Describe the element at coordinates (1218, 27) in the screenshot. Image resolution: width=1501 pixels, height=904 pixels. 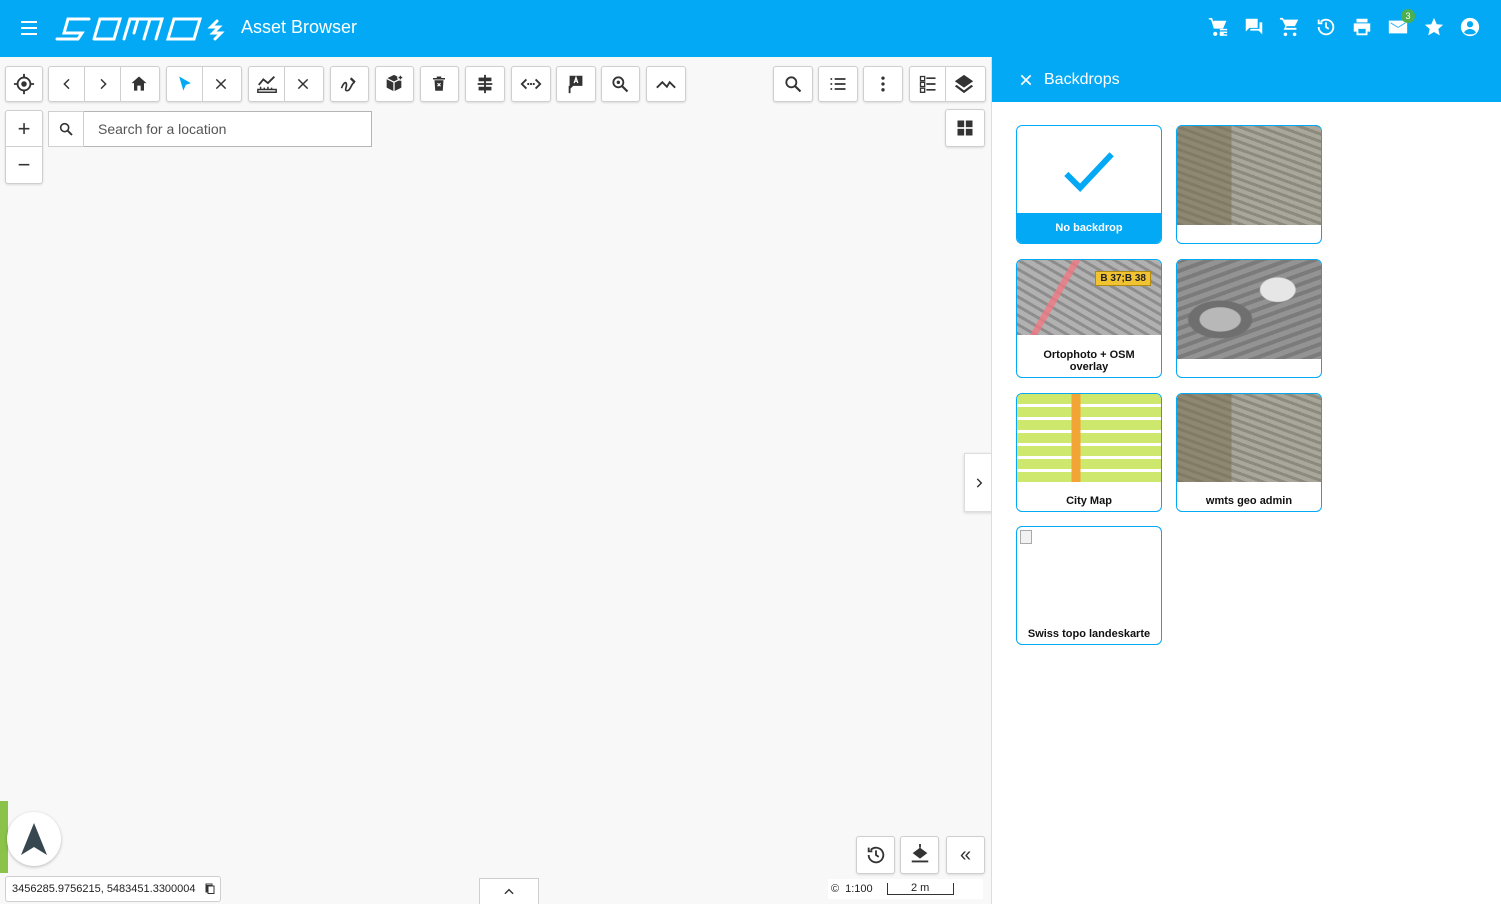
I see `cart-list-icon` at that location.